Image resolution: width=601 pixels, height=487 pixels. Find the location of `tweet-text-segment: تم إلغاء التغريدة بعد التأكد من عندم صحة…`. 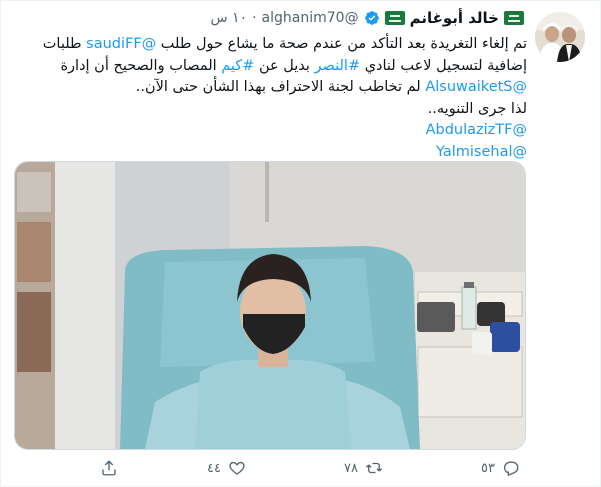

tweet-text-segment: تم إلغاء التغريدة بعد التأكد من عندم صحة… is located at coordinates (341, 44).